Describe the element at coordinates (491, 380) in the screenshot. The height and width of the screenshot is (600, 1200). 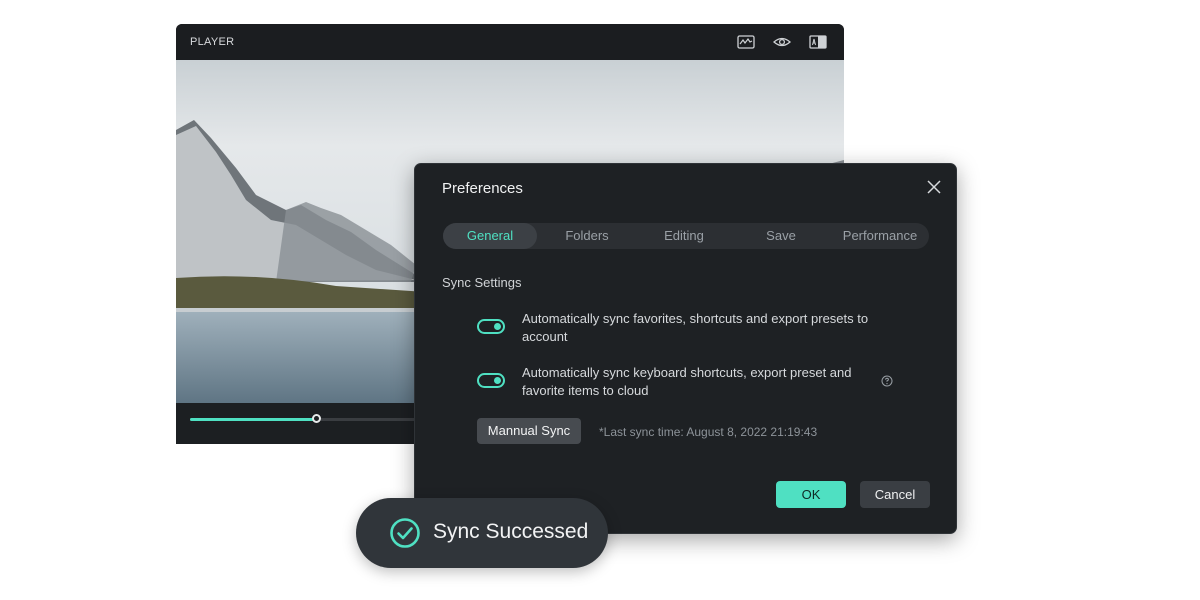
I see `sync-shortcuts-toggle` at that location.